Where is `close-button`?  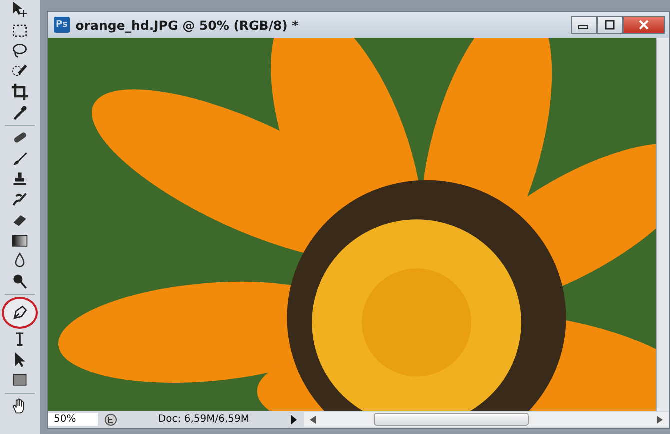 close-button is located at coordinates (644, 25).